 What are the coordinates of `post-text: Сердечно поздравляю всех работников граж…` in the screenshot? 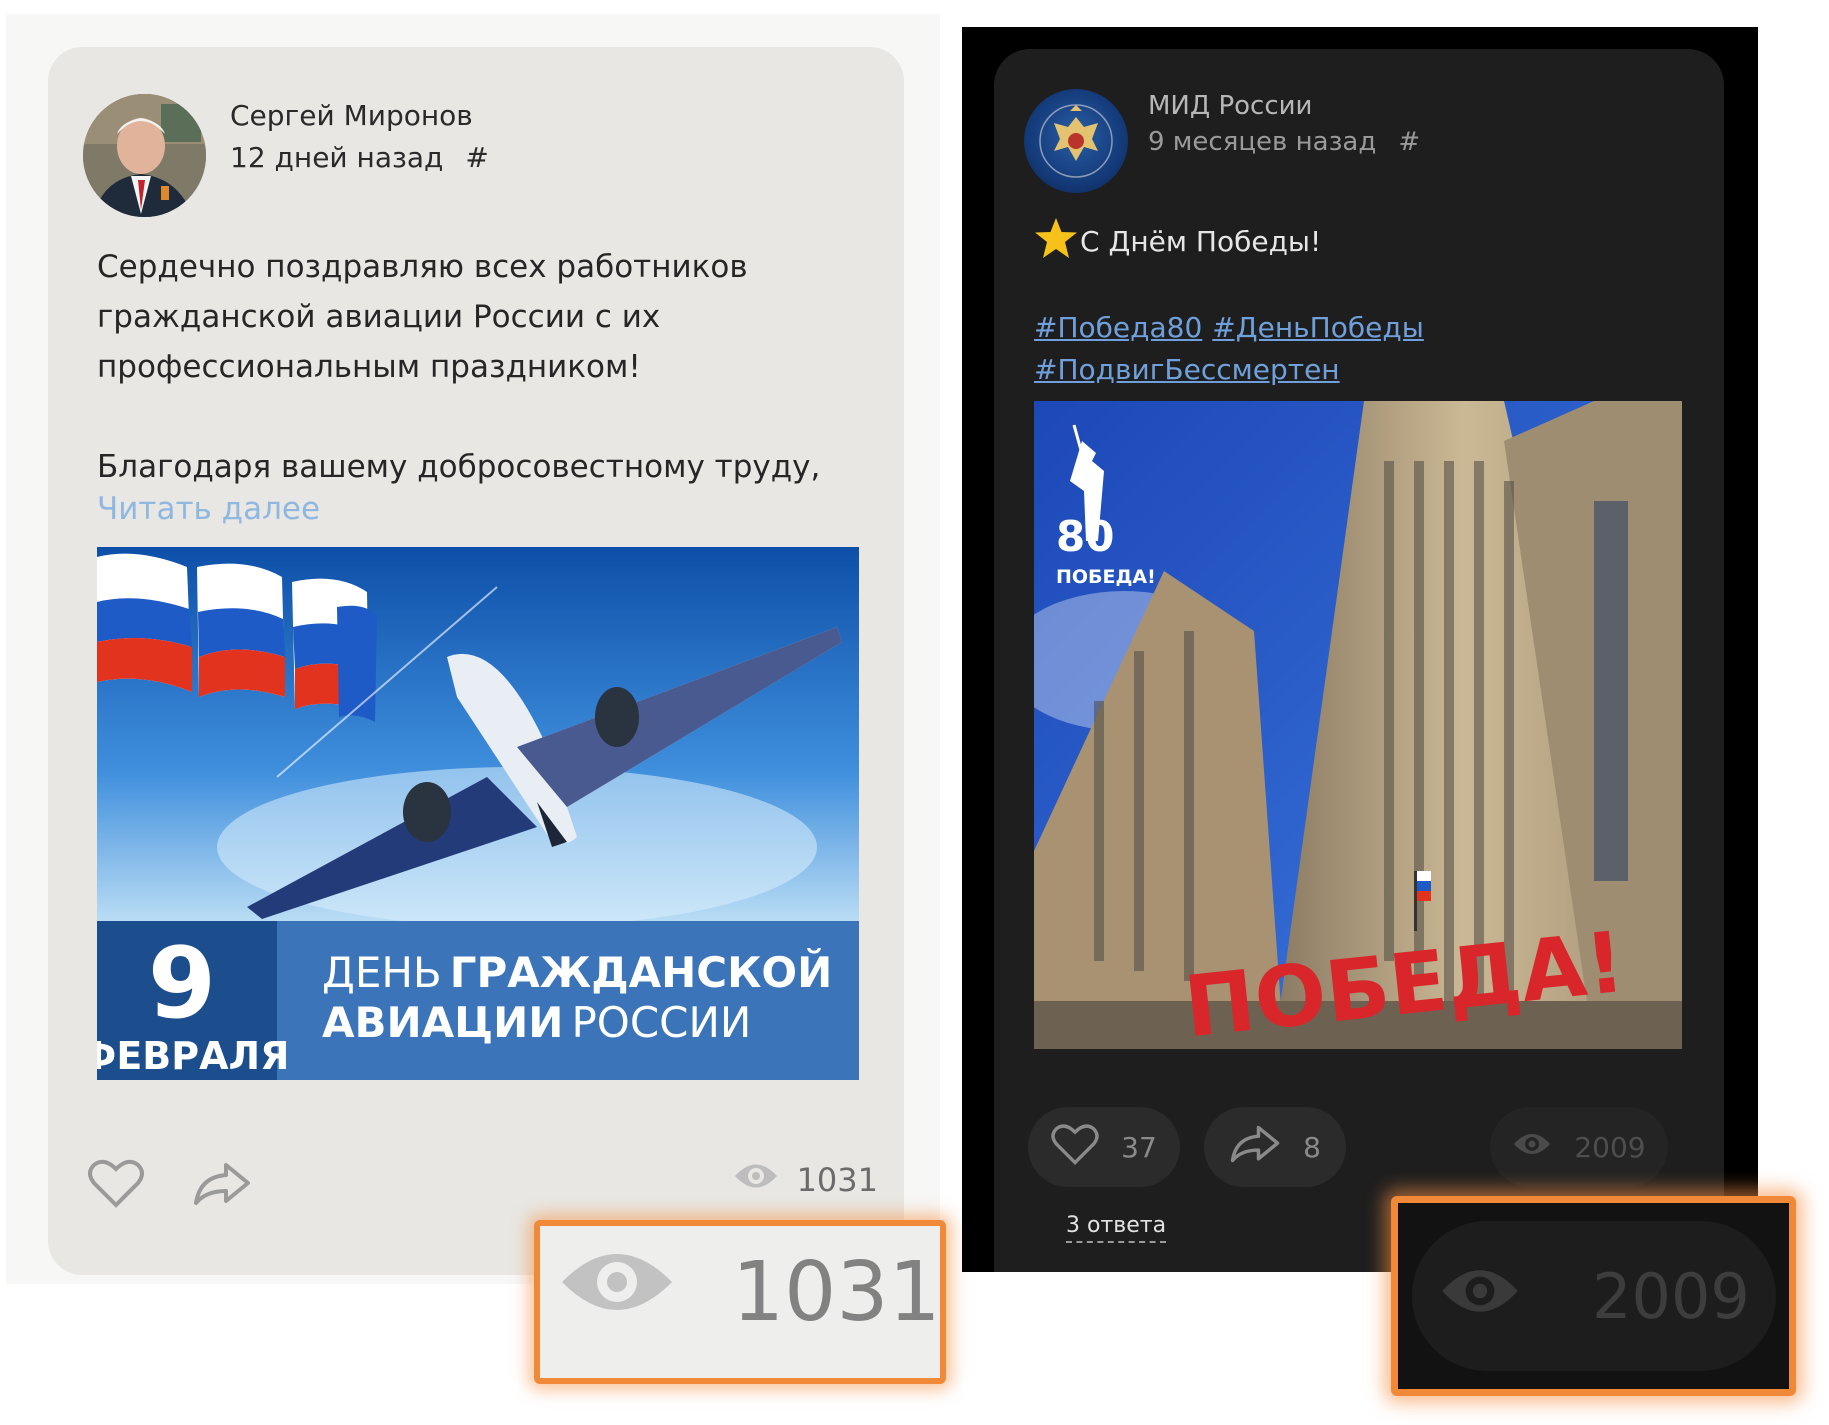 It's located at (477, 367).